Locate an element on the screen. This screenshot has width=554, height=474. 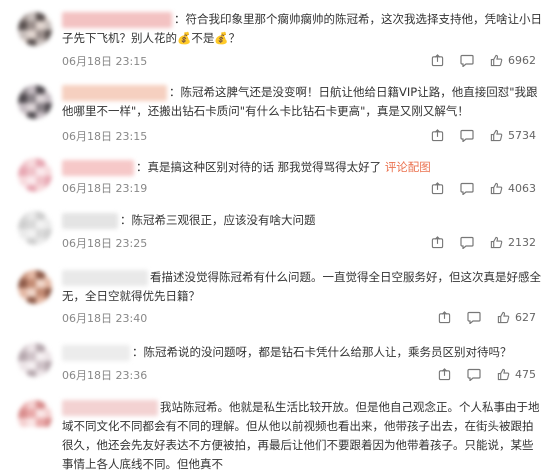
comment-text: ：陈冠希三观很正，应该没有啥大问题 is located at coordinates (218, 220).